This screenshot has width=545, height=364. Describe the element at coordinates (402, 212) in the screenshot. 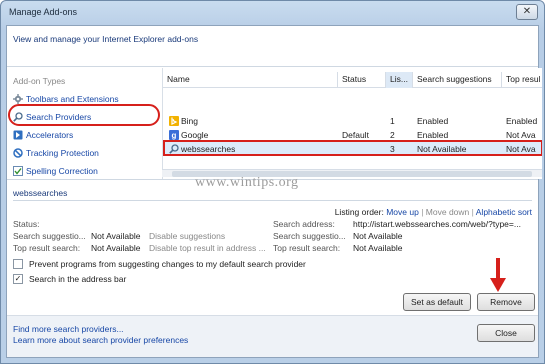

I see `move-up-link: Move up` at that location.